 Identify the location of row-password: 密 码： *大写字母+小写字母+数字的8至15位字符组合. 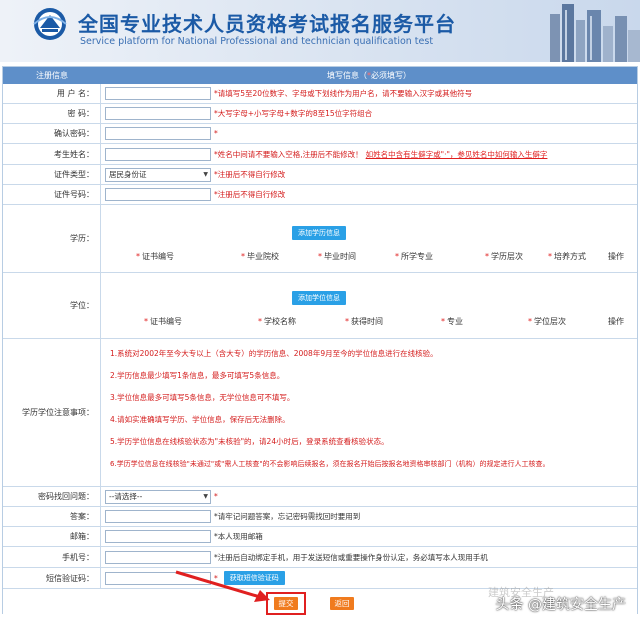
(320, 114).